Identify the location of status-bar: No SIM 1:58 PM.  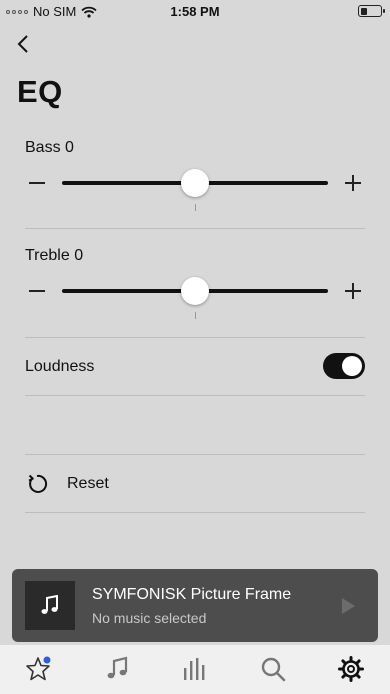
(195, 11).